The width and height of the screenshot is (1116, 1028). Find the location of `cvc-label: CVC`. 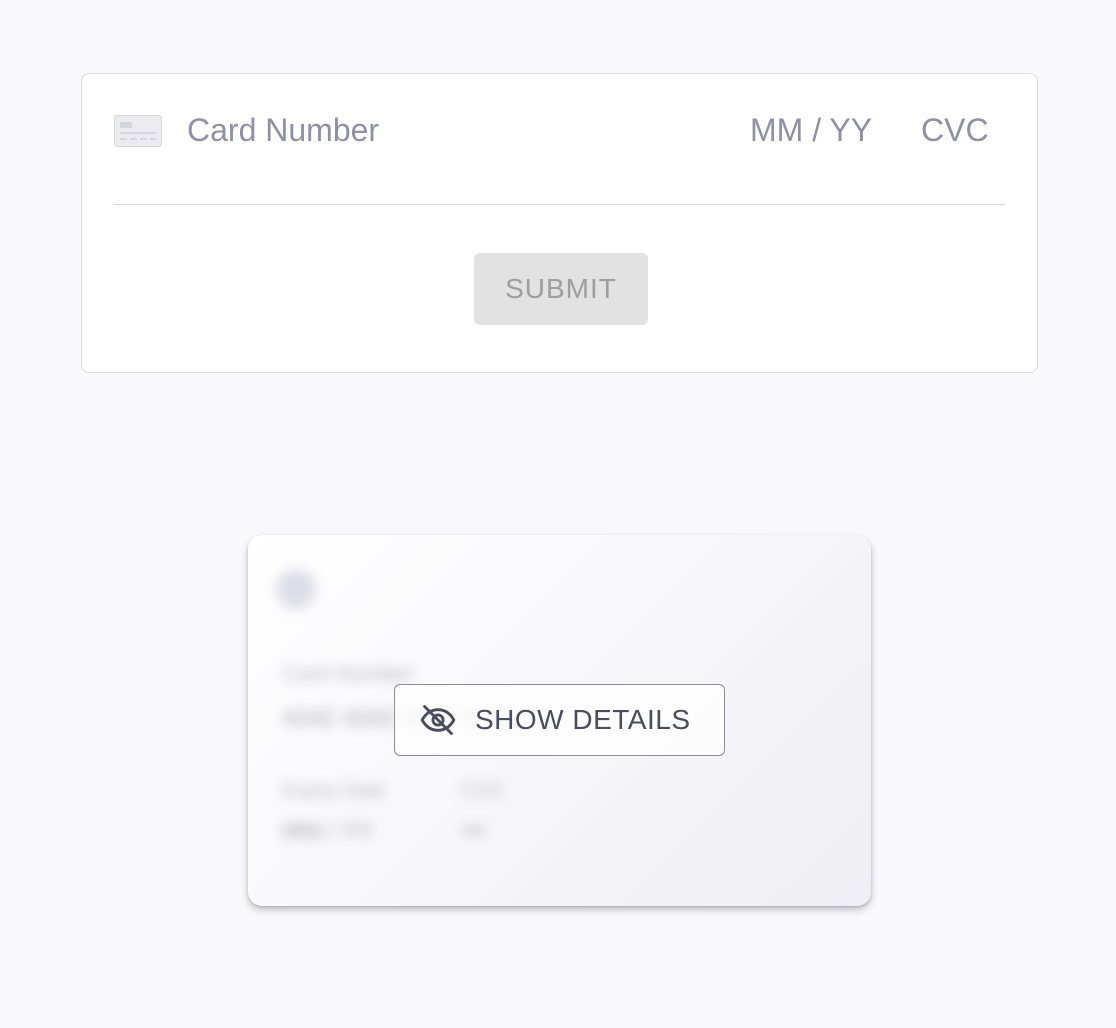

cvc-label: CVC is located at coordinates (483, 791).